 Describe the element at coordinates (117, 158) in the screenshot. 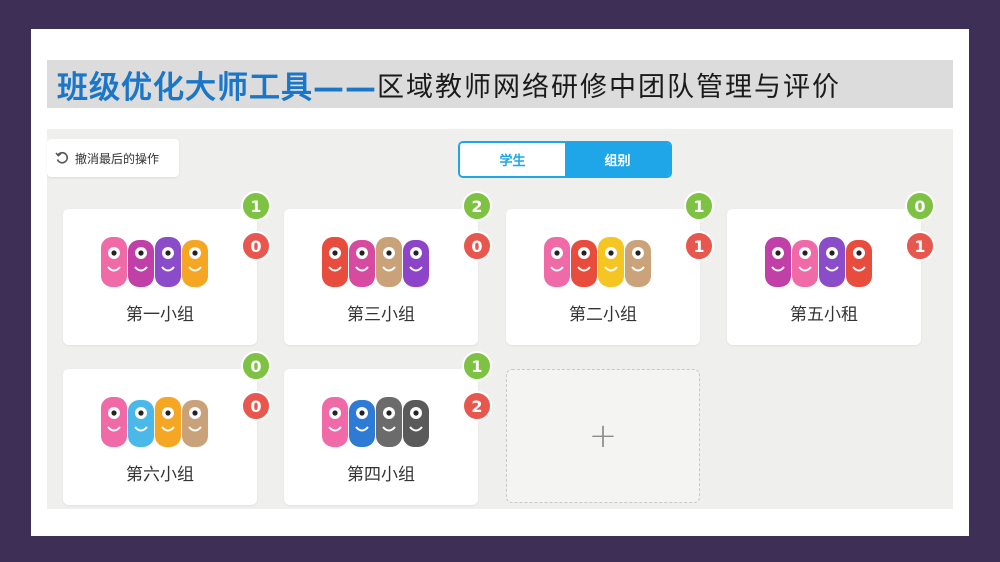

I see `undo-label: 撤消最后的操作` at that location.